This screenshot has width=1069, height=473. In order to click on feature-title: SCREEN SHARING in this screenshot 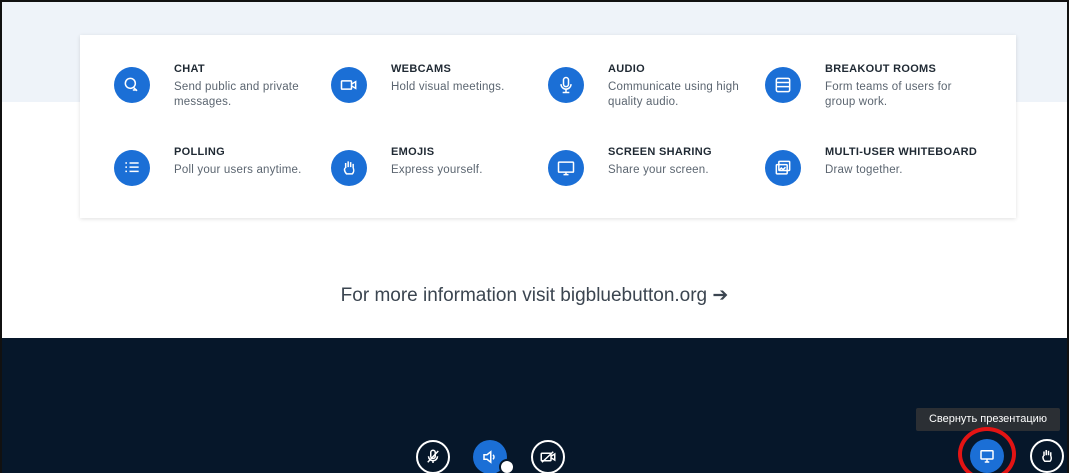, I will do `click(660, 152)`.